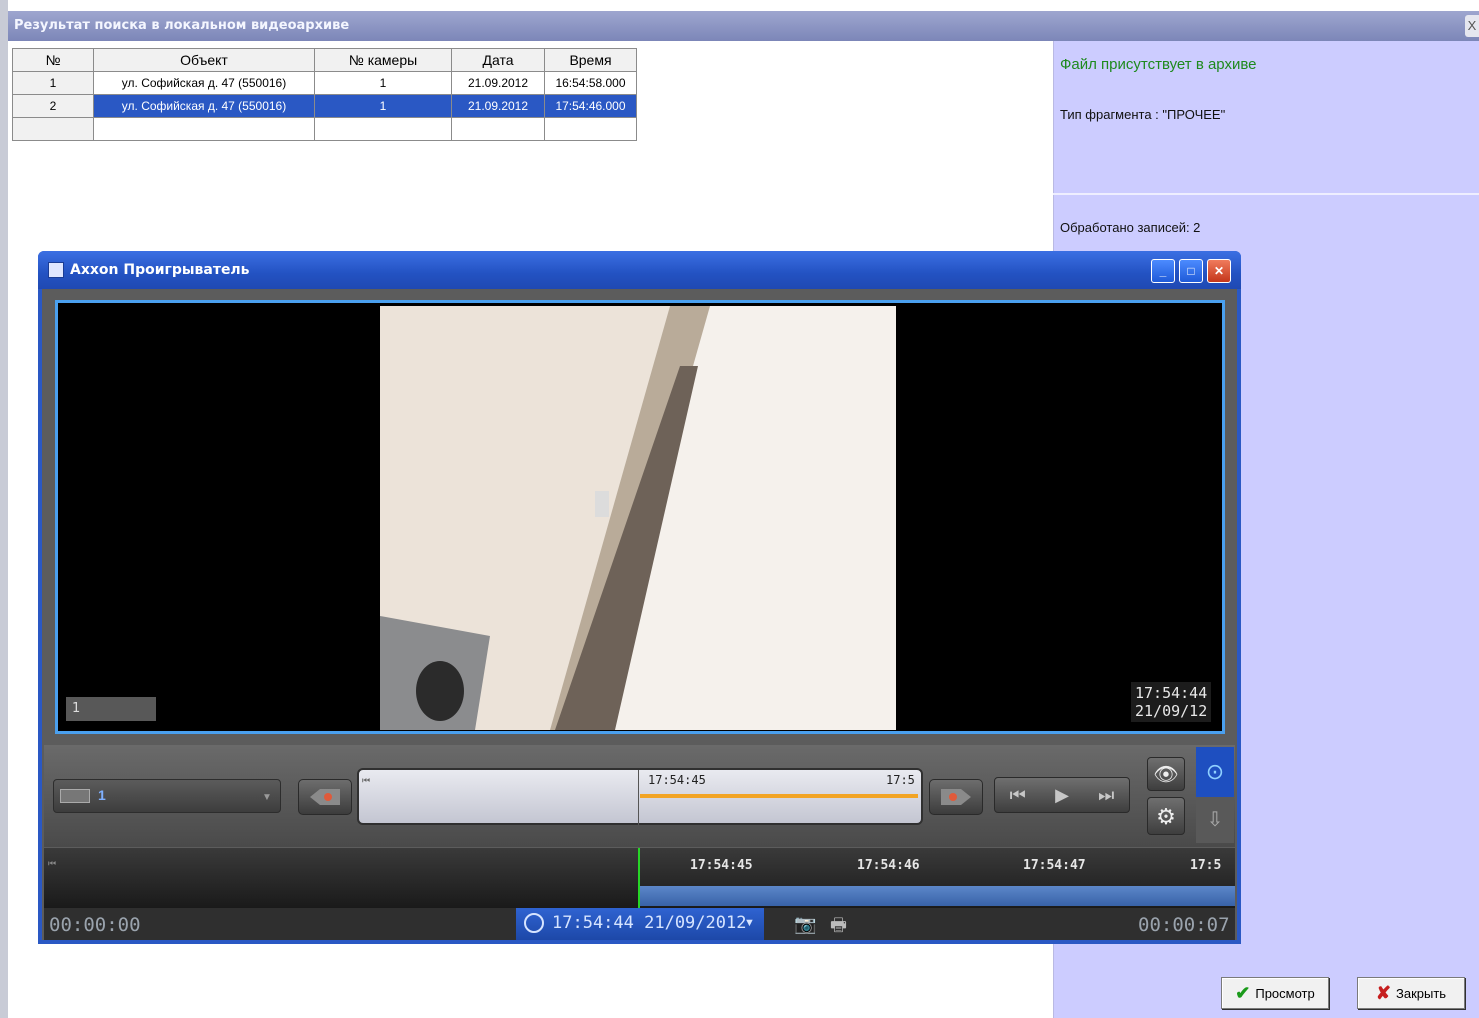 The image size is (1479, 1018). Describe the element at coordinates (498, 129) in the screenshot. I see `row-date` at that location.